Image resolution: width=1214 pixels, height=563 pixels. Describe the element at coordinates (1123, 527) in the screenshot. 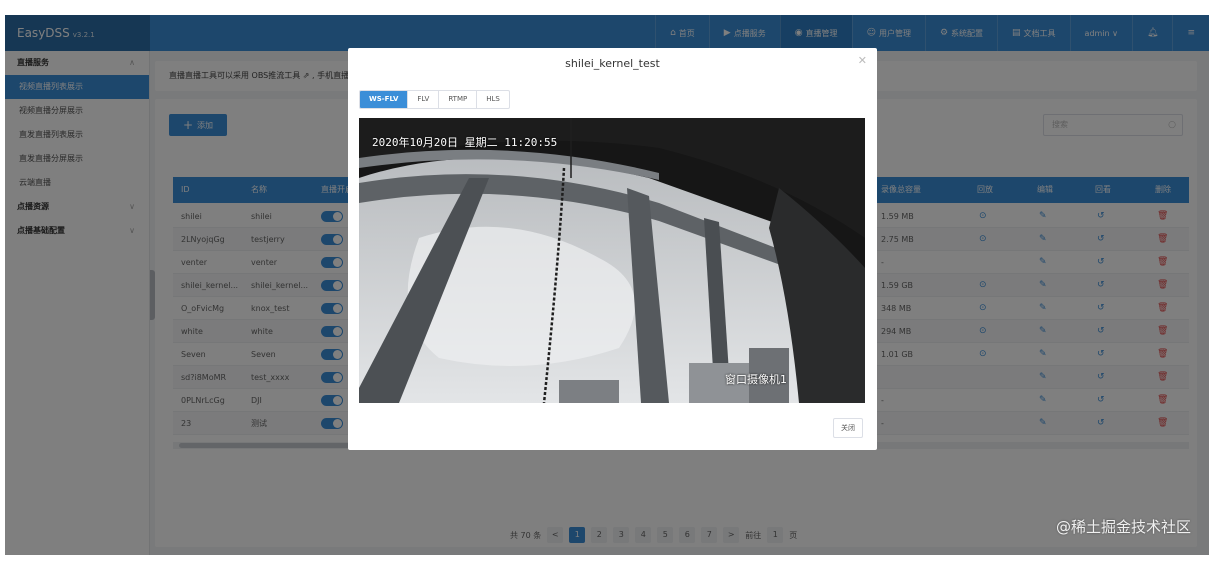

I see `watermark: @稀土掘金技术社区` at that location.